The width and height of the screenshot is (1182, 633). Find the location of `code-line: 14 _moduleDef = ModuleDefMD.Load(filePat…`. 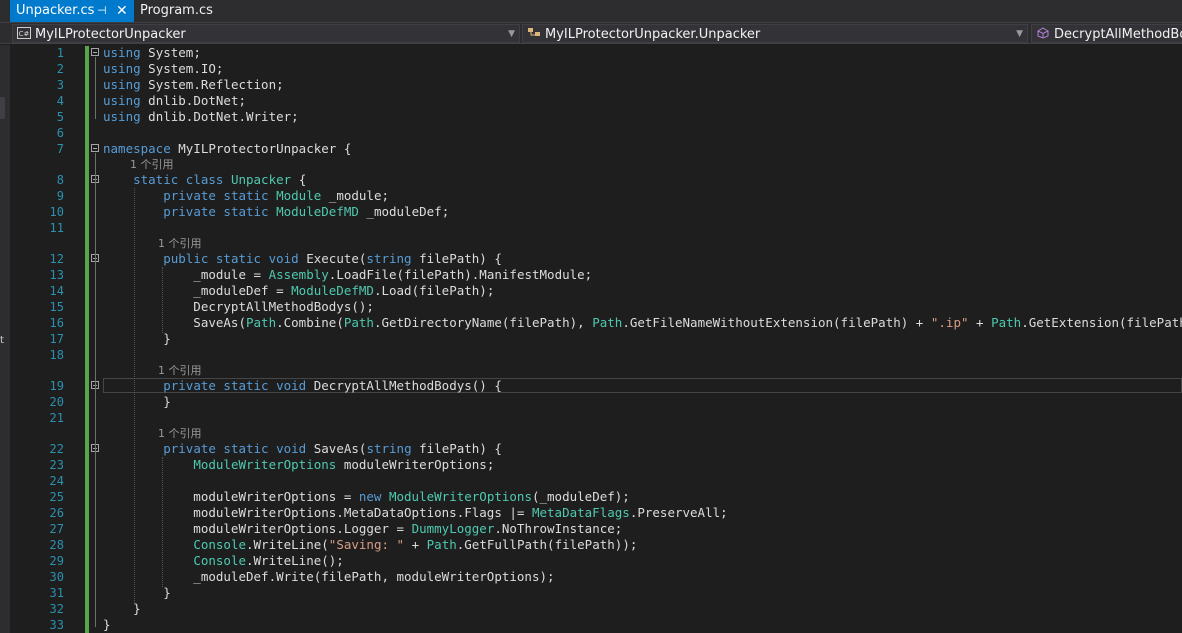

code-line: 14 _moduleDef = ModuleDefMD.Load(filePat… is located at coordinates (596, 291).